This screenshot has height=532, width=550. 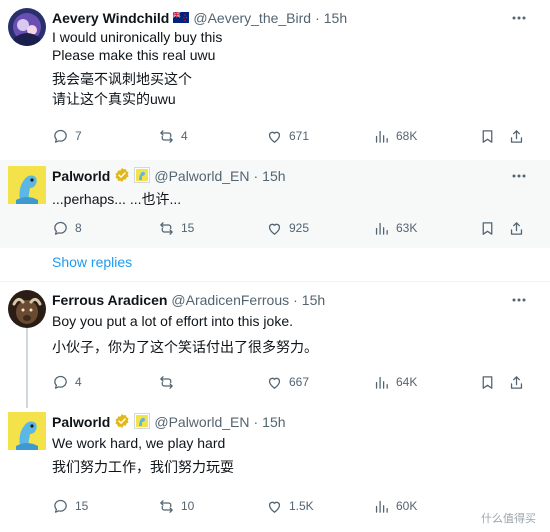 I want to click on author-handle: @Aevery_the_Bird, so click(x=252, y=18).